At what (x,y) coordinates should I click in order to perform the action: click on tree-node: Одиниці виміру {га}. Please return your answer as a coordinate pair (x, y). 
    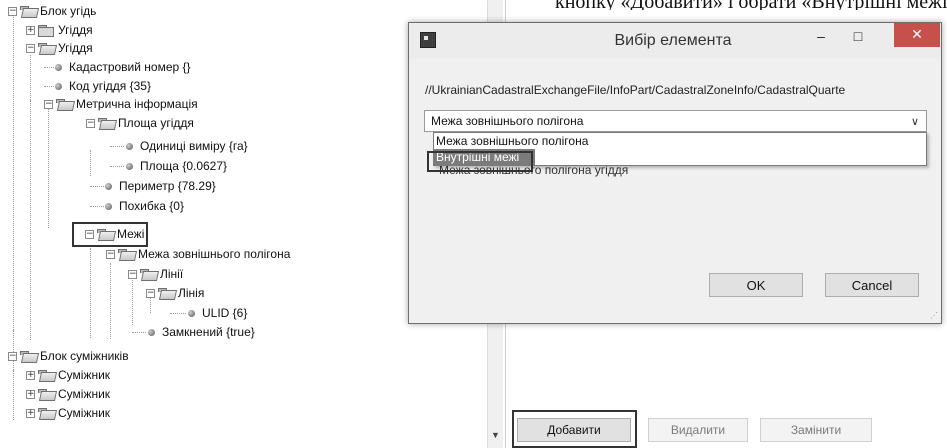
    Looking at the image, I should click on (187, 146).